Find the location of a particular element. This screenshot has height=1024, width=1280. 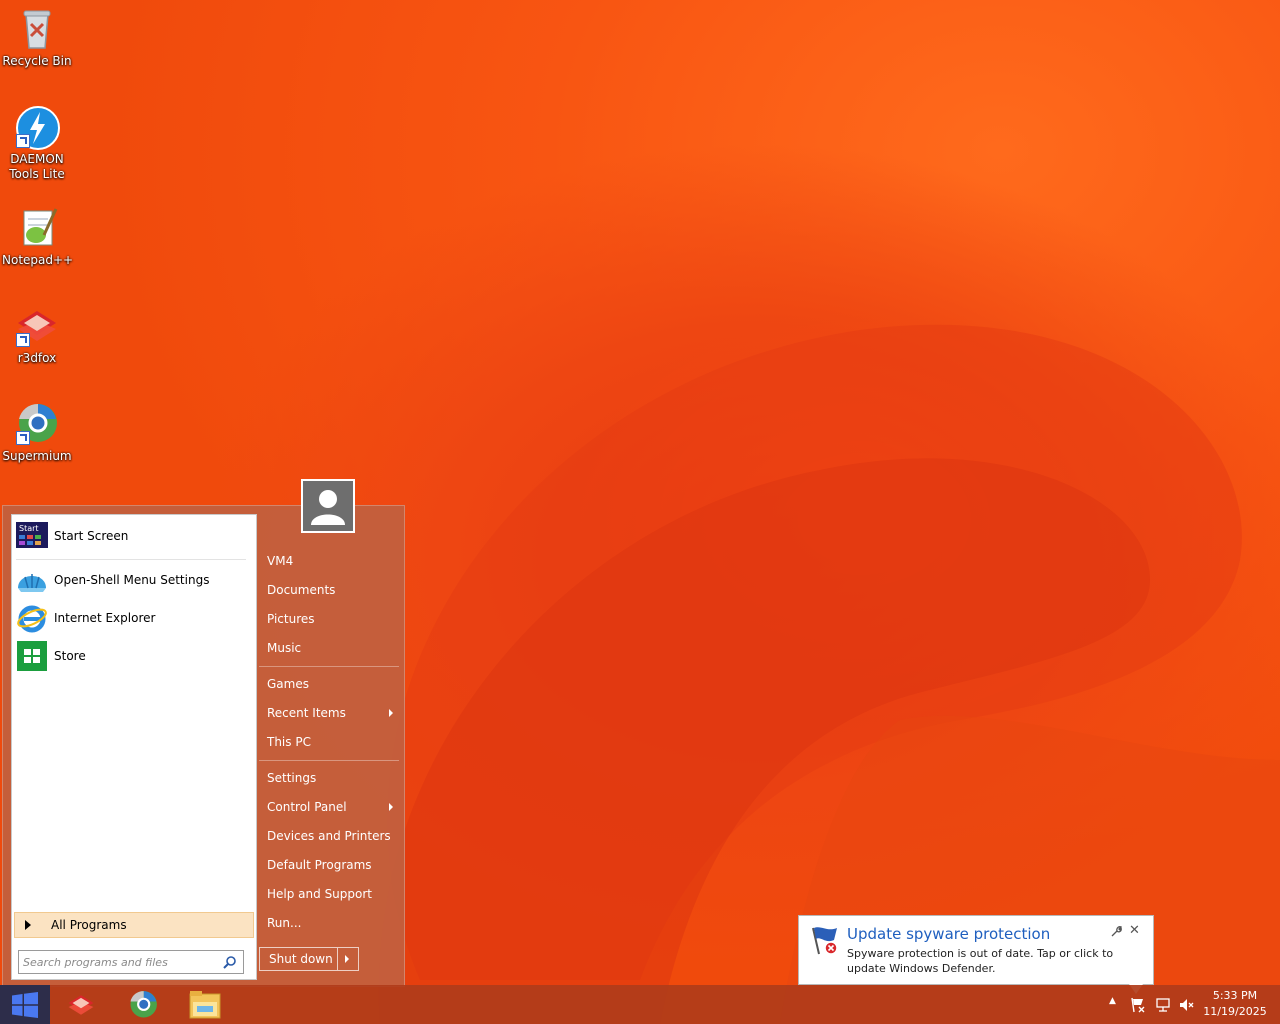

clock-time: 5:33 PM is located at coordinates (1235, 995).